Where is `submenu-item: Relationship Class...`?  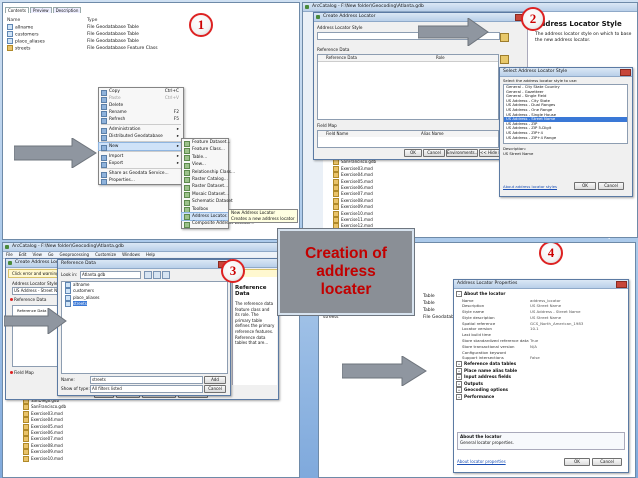
submenu-item: Relationship Class... is located at coordinates (208, 173).